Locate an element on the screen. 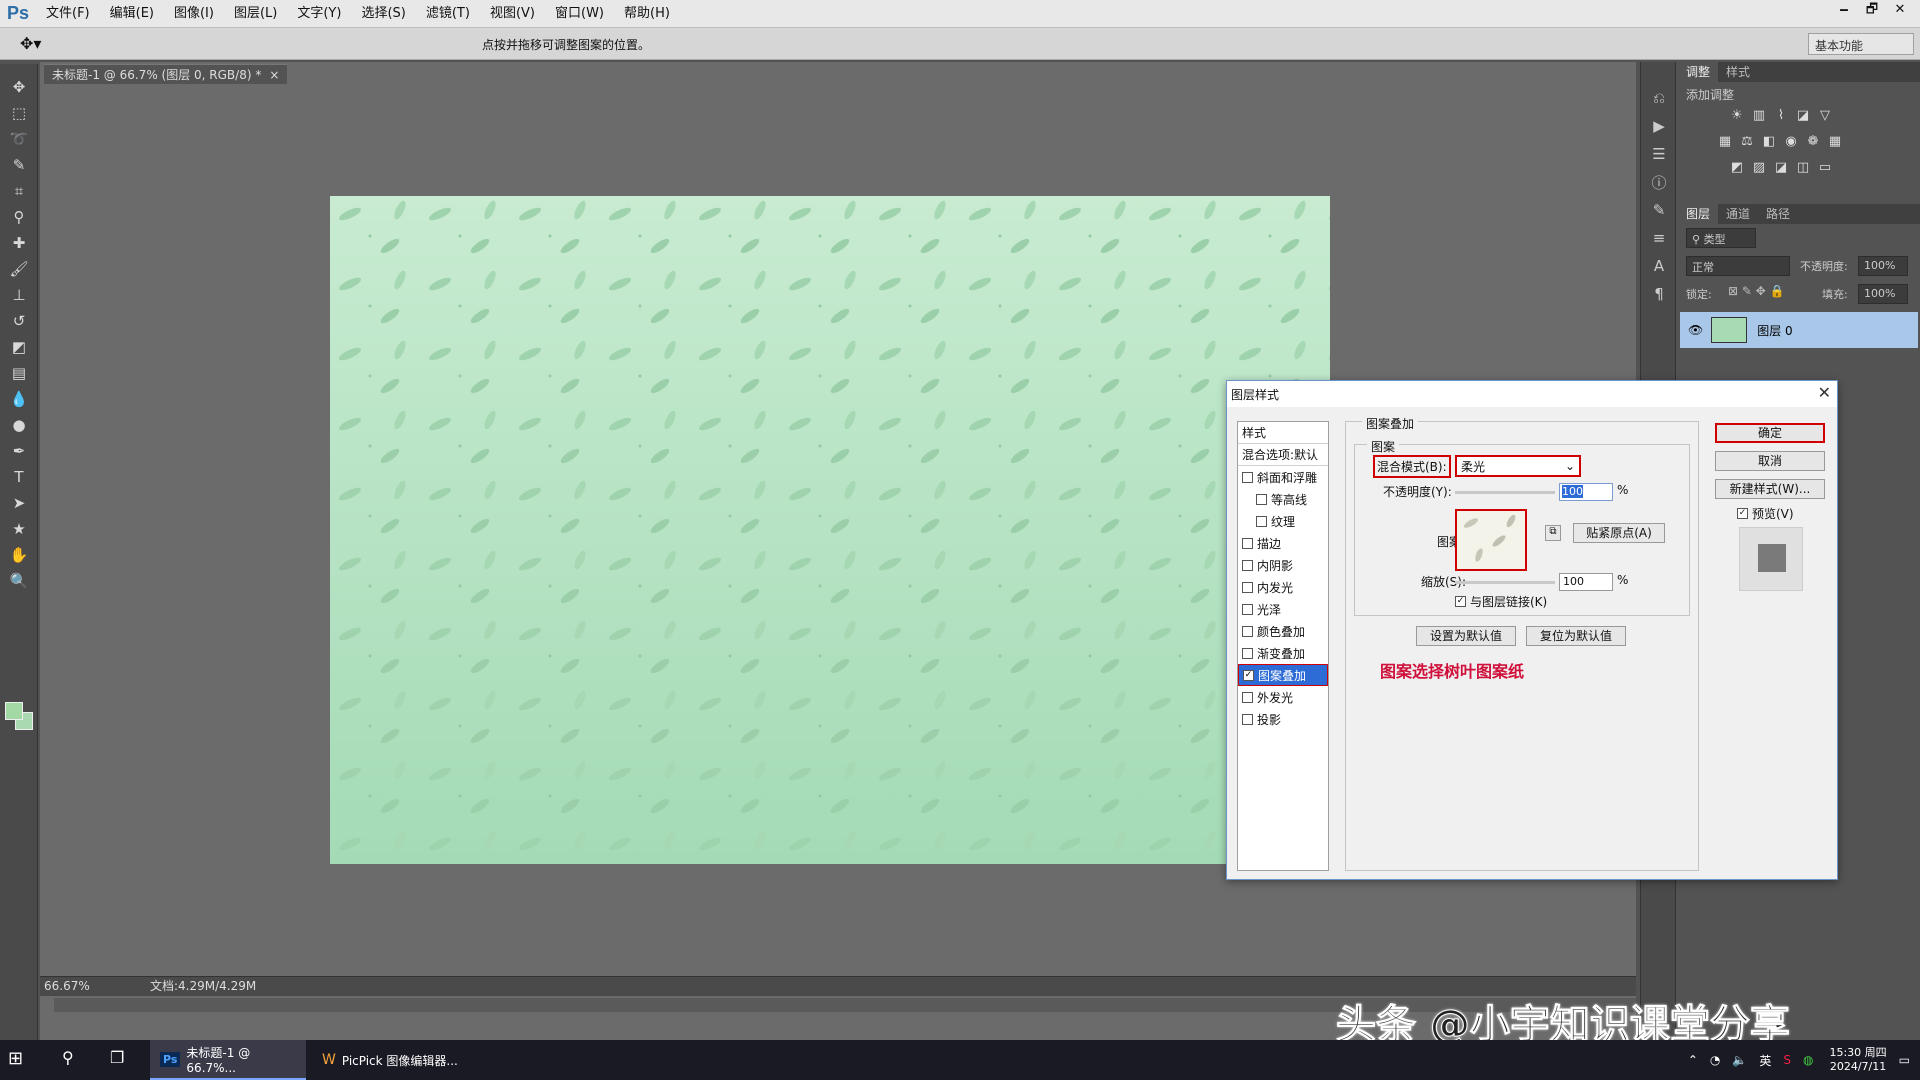 The width and height of the screenshot is (1920, 1080). tab-channels: 通道 is located at coordinates (1738, 214).